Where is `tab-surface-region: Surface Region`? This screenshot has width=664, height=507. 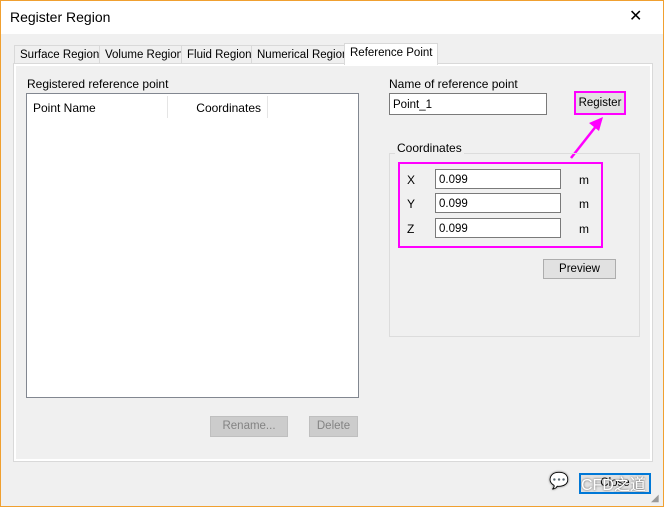
tab-surface-region: Surface Region is located at coordinates (60, 54).